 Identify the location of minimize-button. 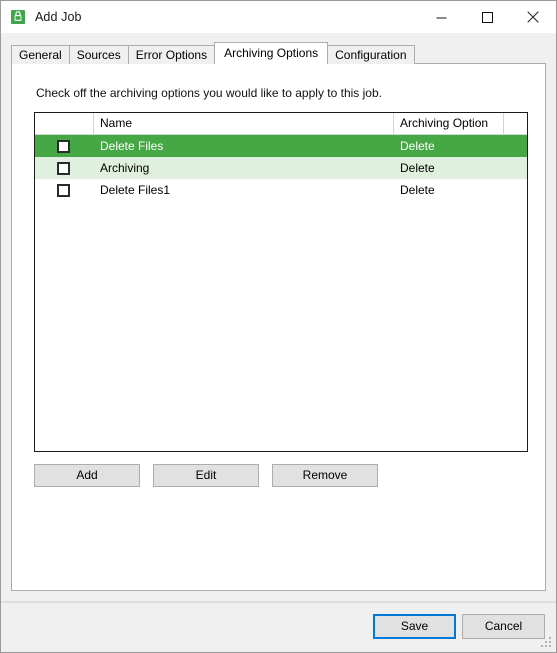
(441, 17).